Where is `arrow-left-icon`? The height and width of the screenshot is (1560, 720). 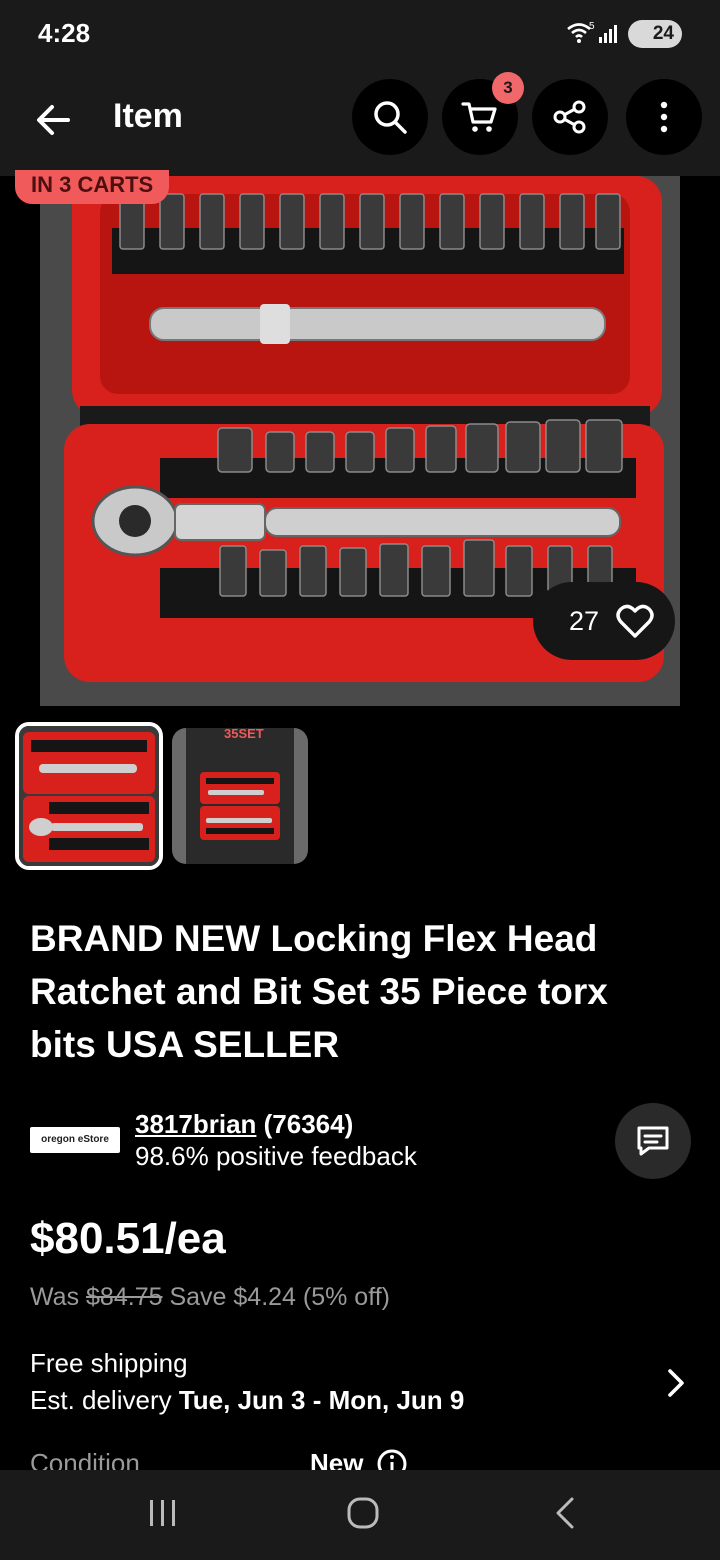 arrow-left-icon is located at coordinates (53, 120).